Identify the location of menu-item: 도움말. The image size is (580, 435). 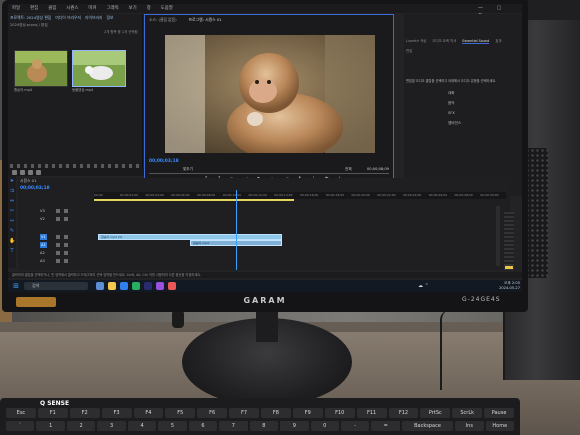
(167, 8).